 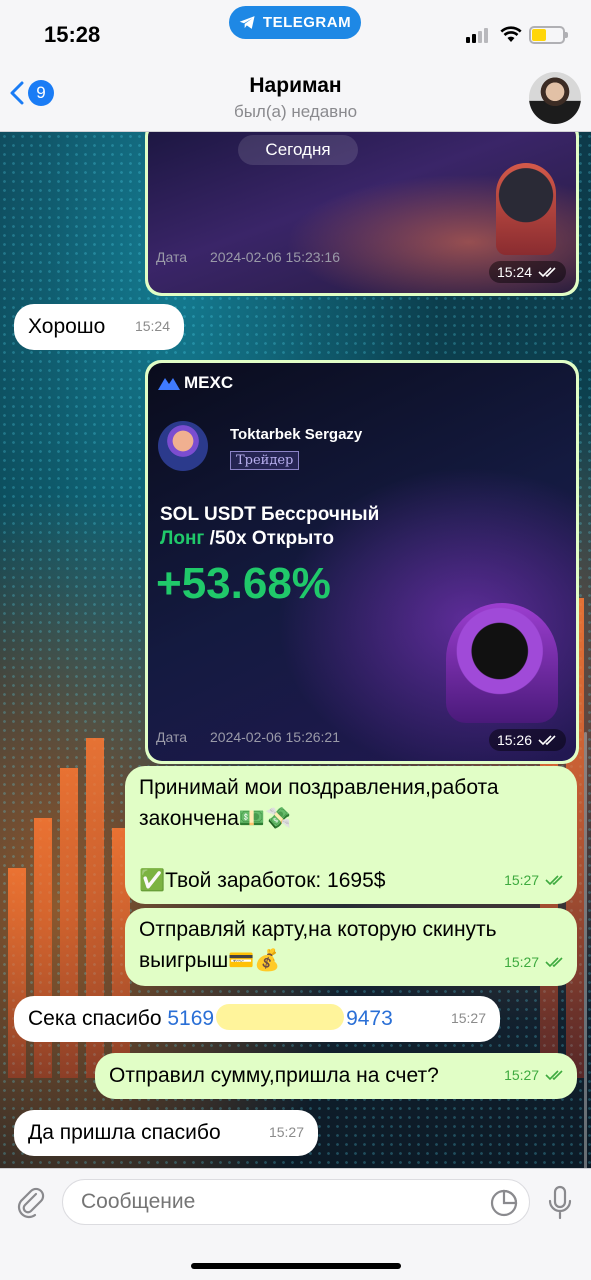 I want to click on telegram-icon, so click(x=247, y=22).